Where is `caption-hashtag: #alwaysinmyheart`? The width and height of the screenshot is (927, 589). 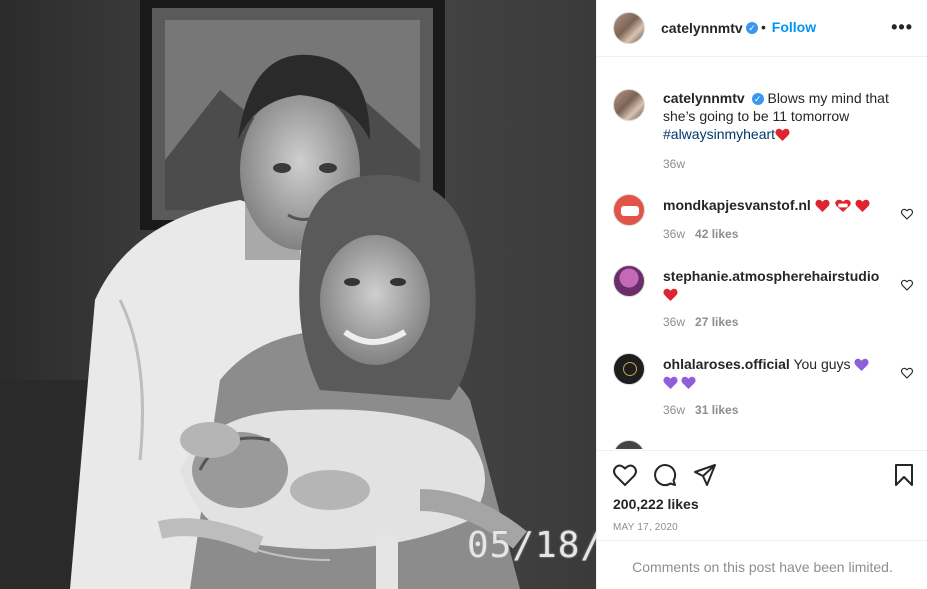 caption-hashtag: #alwaysinmyheart is located at coordinates (719, 134).